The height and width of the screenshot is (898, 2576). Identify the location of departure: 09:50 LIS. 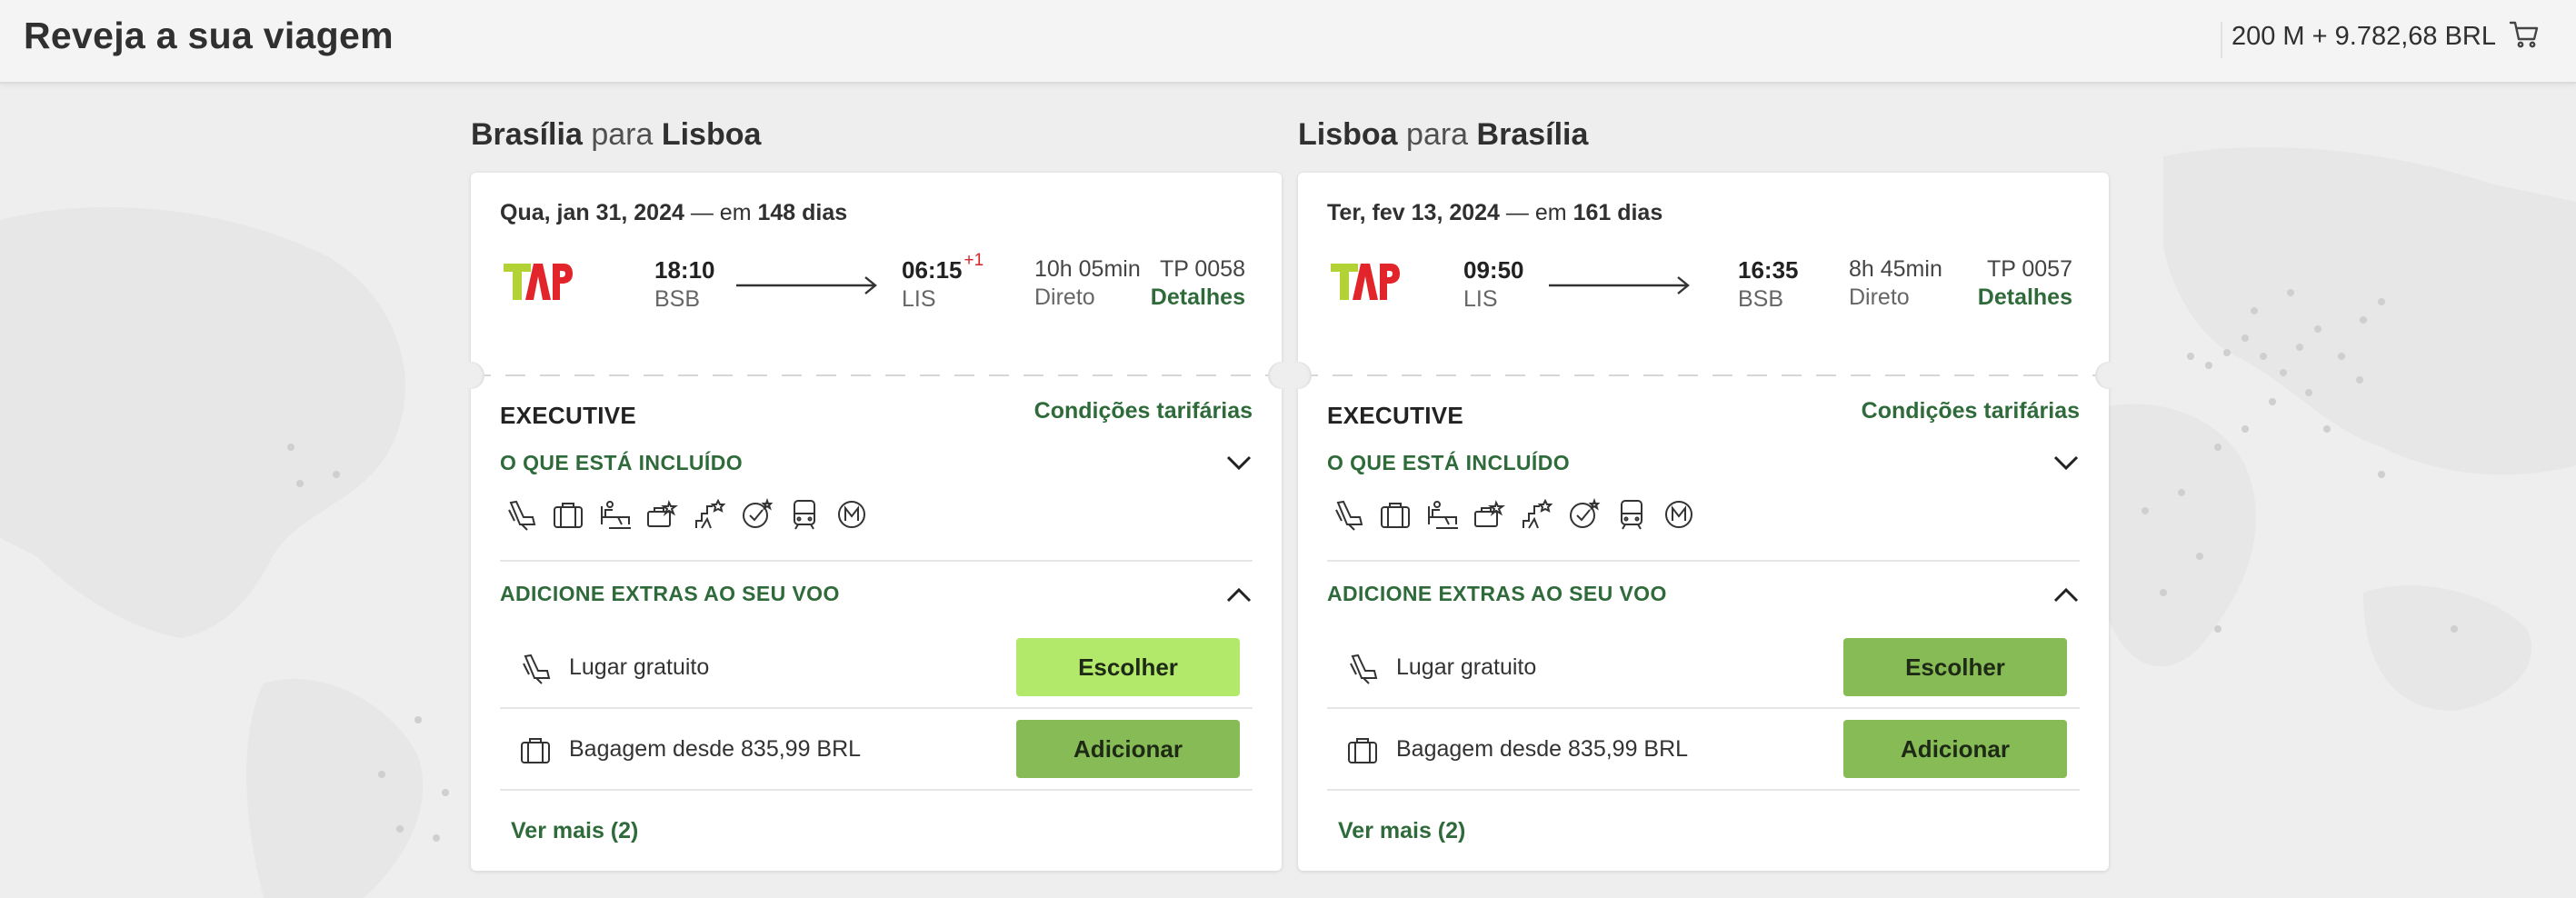
(1493, 284).